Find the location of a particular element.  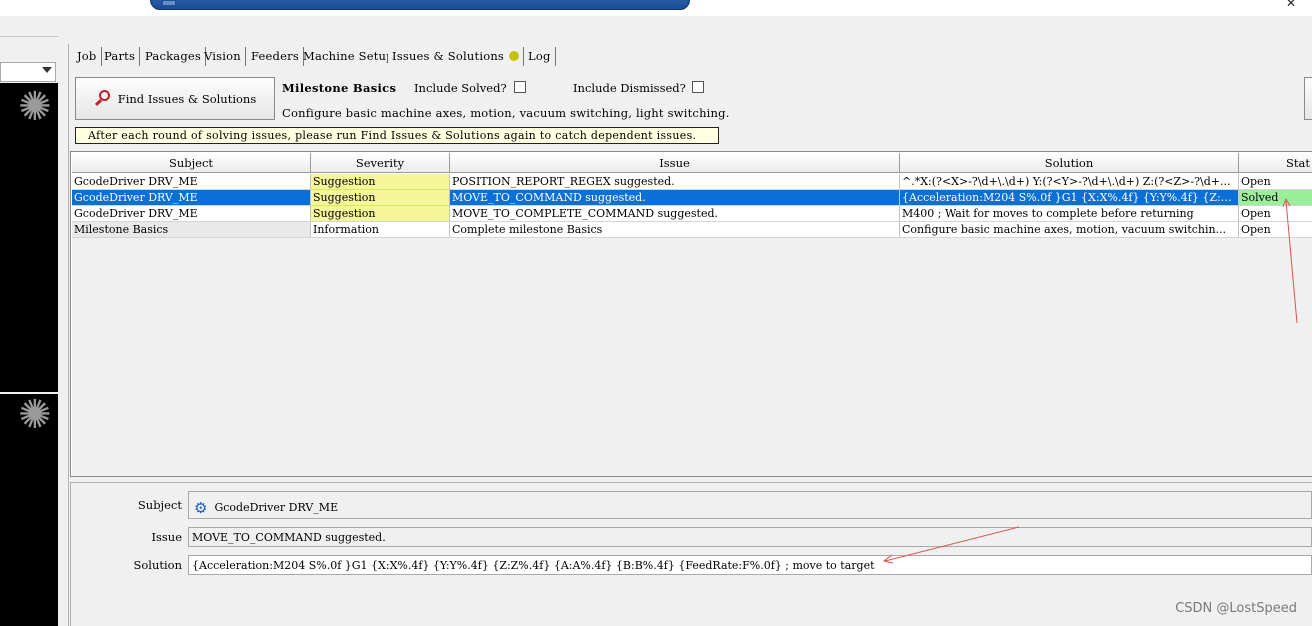

tab-machine-setup: Machine Setup is located at coordinates (349, 56).